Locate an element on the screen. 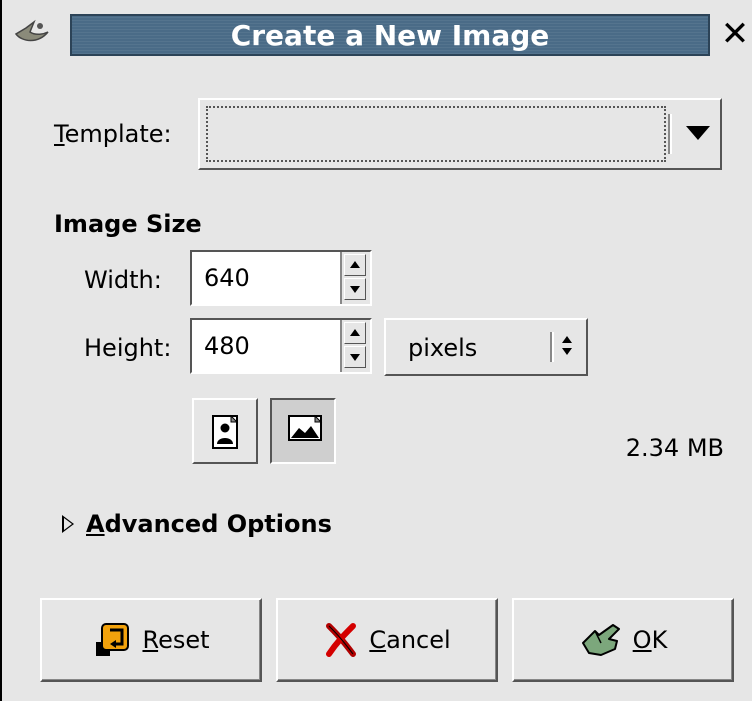 The height and width of the screenshot is (701, 752). unit-down-arrow-icon is located at coordinates (567, 351).